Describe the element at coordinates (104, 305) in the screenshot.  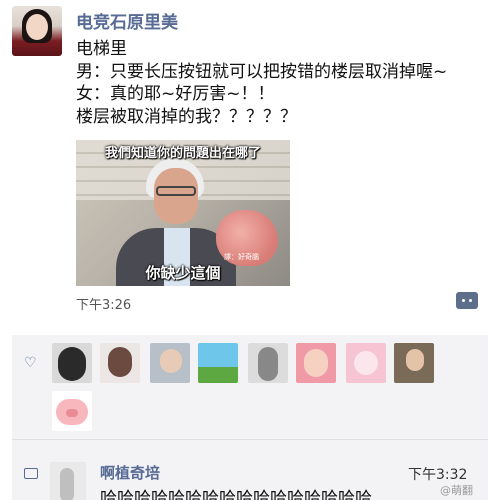
I see `post-timestamp: 下午3:26` at that location.